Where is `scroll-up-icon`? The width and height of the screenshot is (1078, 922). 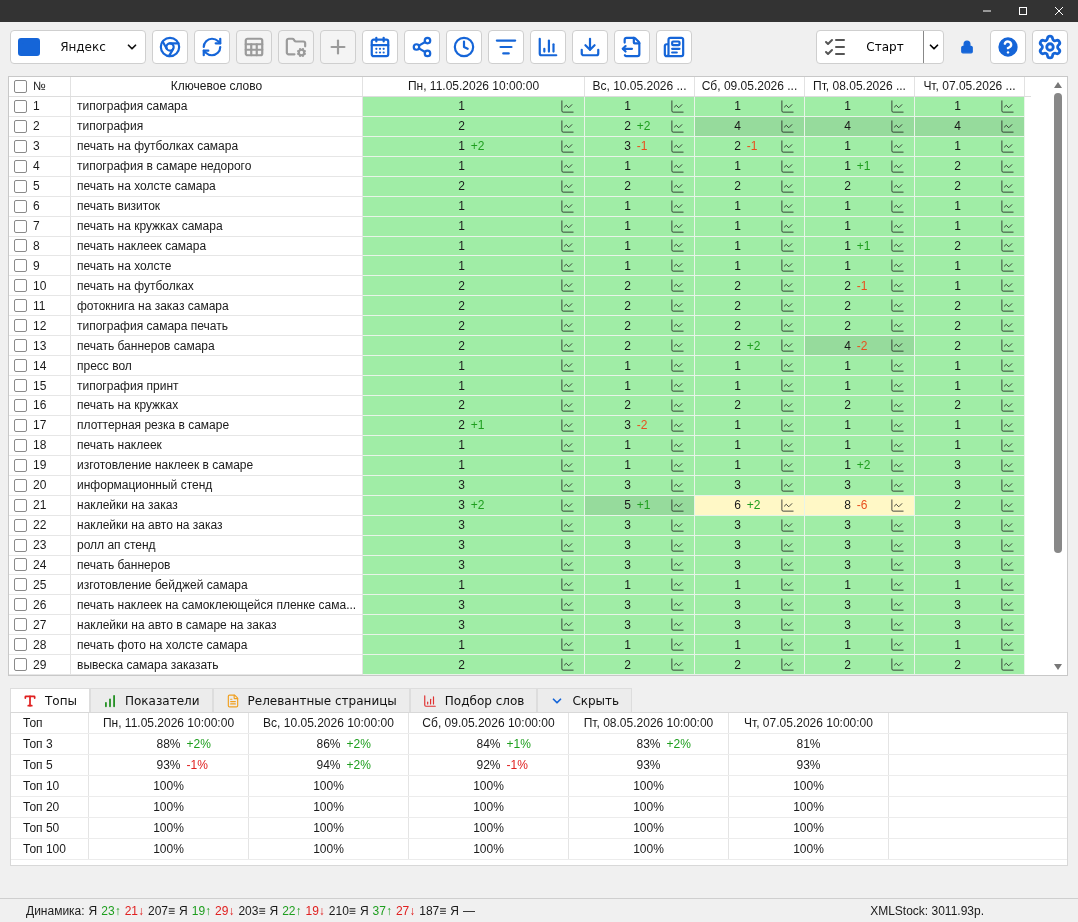 scroll-up-icon is located at coordinates (1058, 85).